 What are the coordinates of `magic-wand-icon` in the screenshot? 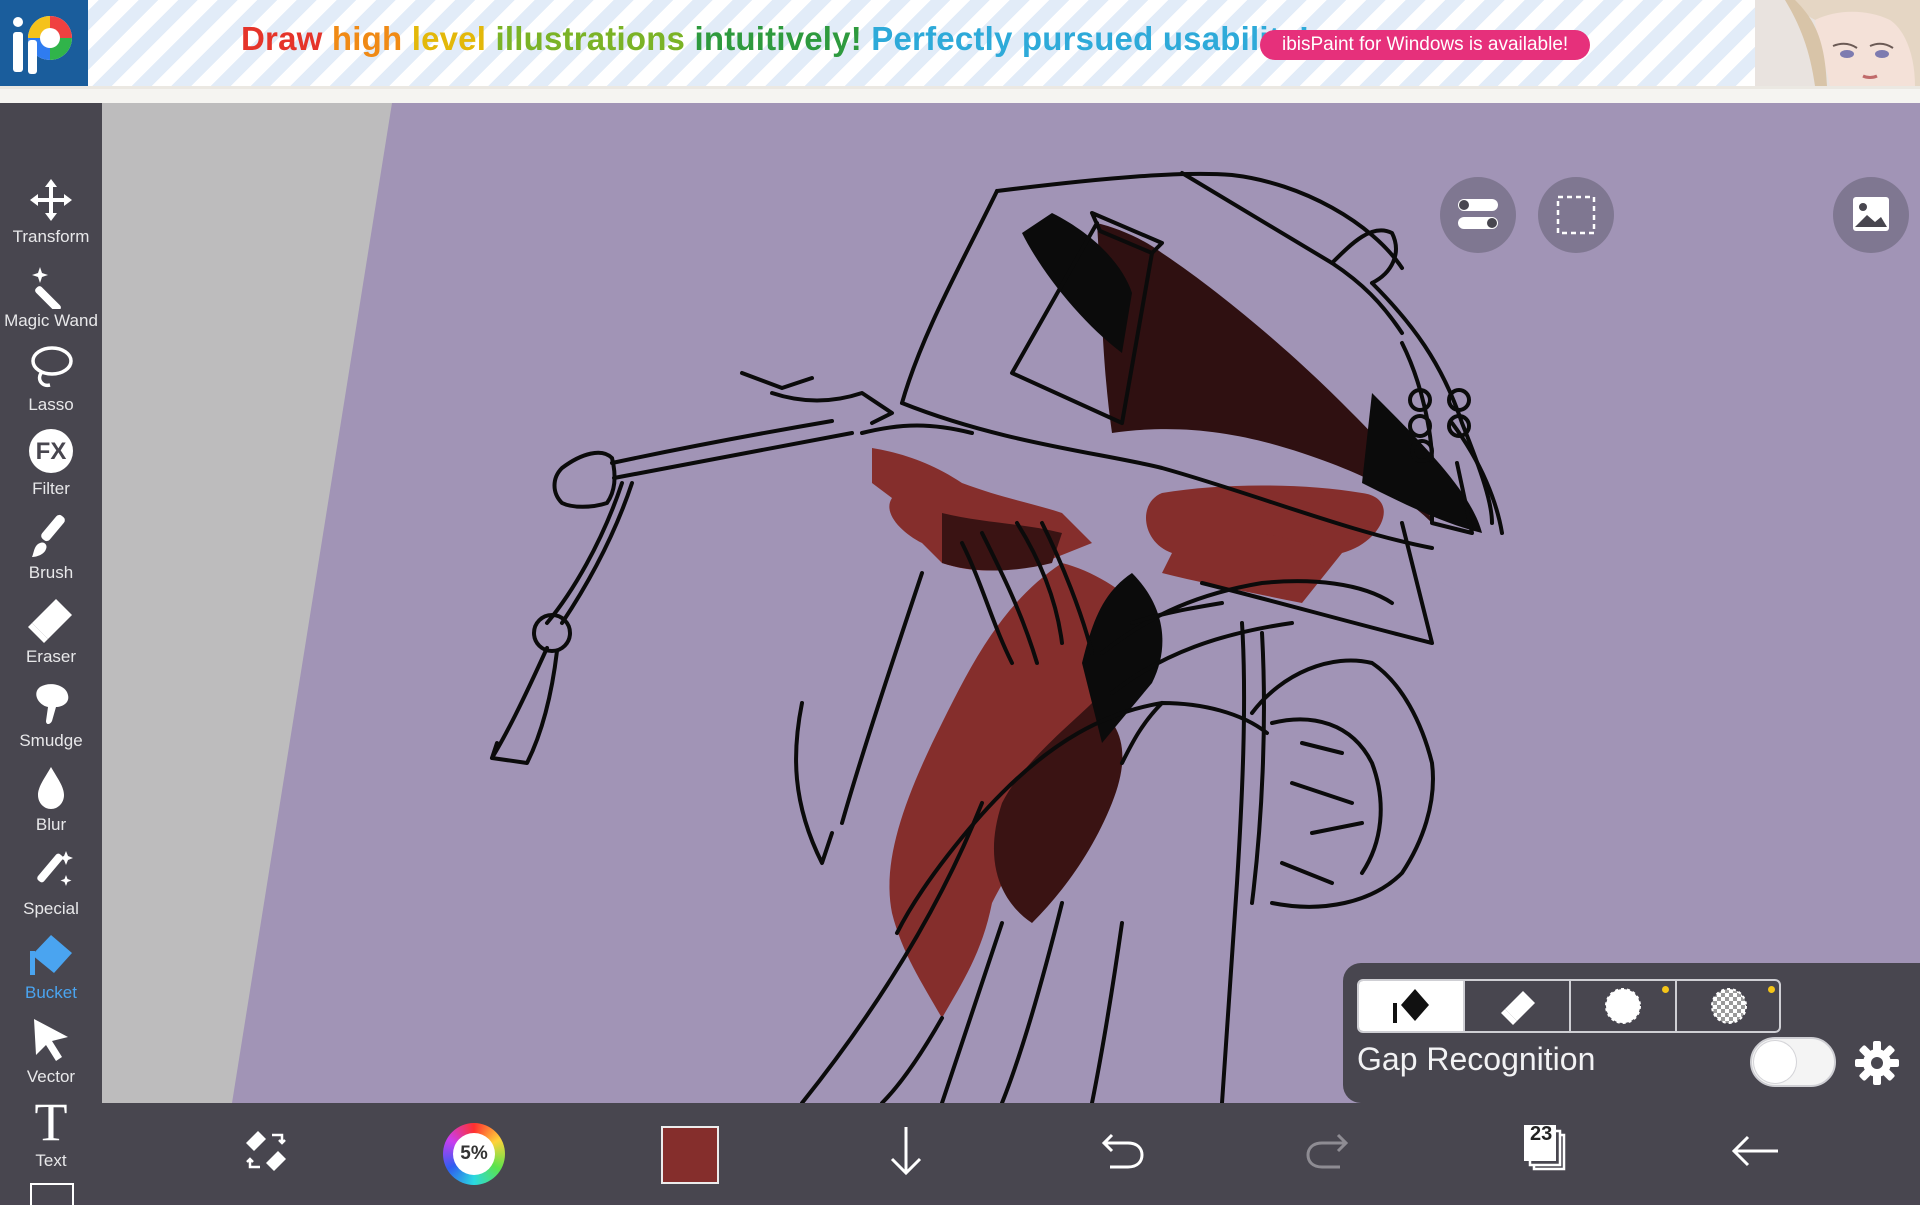 It's located at (46, 288).